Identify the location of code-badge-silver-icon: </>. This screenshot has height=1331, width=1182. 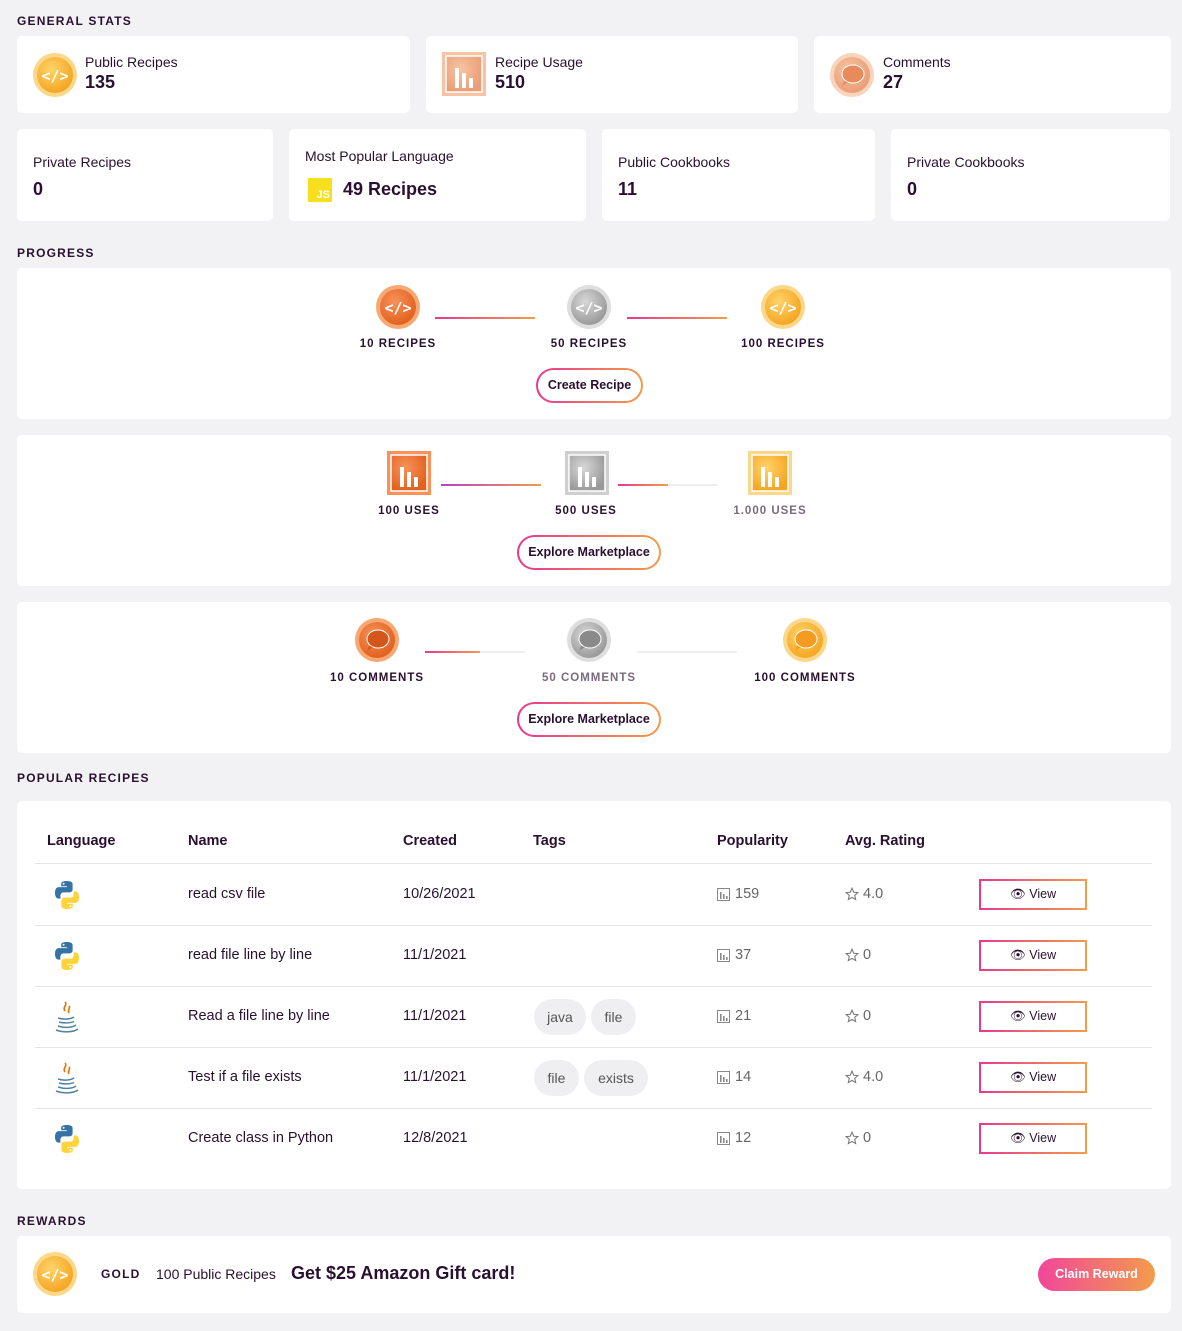
(589, 309).